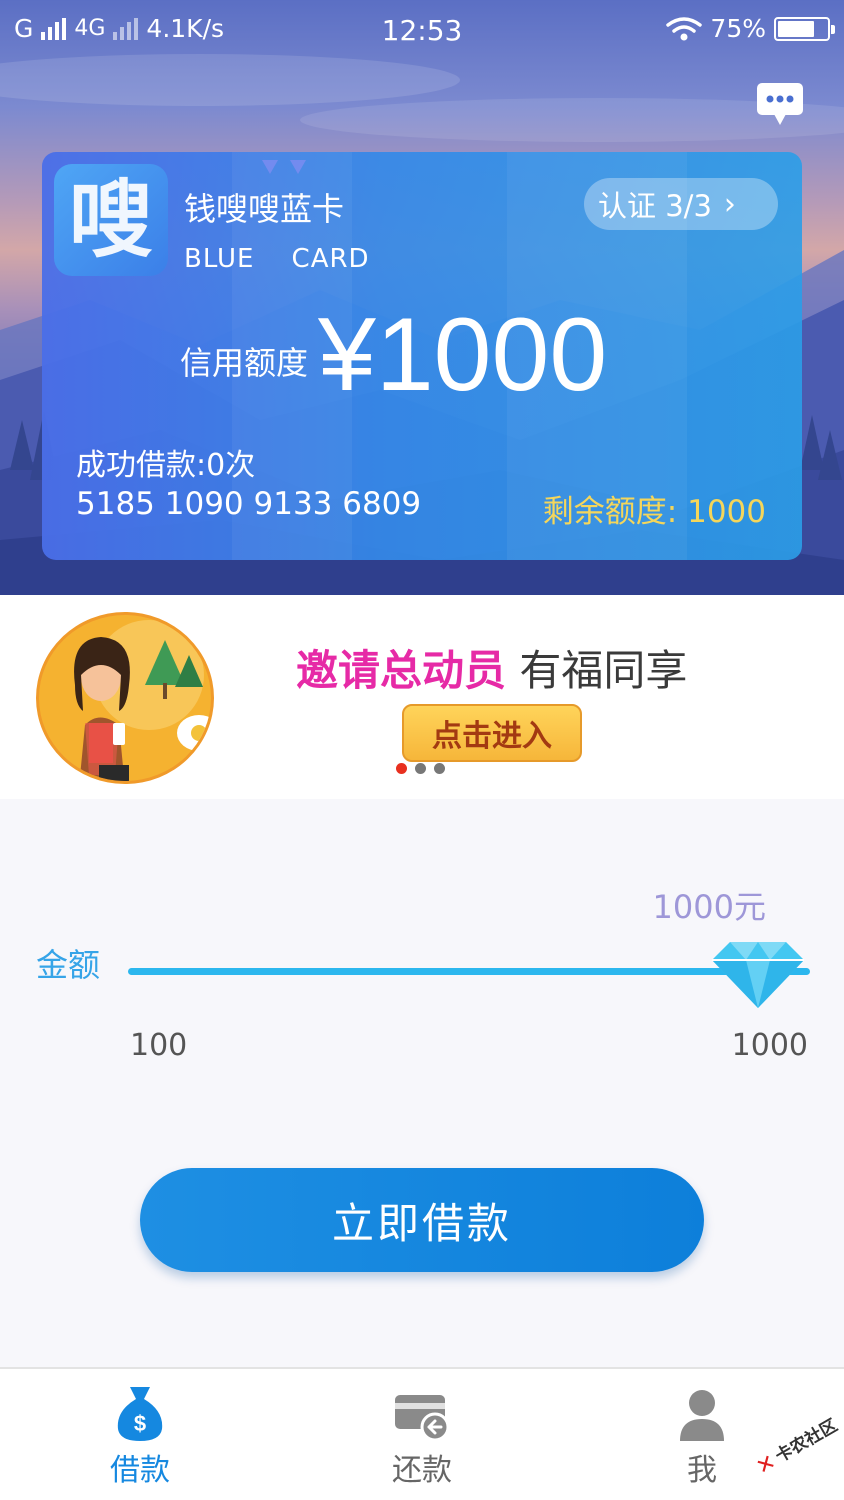 Image resolution: width=844 pixels, height=1500 pixels. What do you see at coordinates (166, 465) in the screenshot?
I see `loan-count: 成功借款:0次` at bounding box center [166, 465].